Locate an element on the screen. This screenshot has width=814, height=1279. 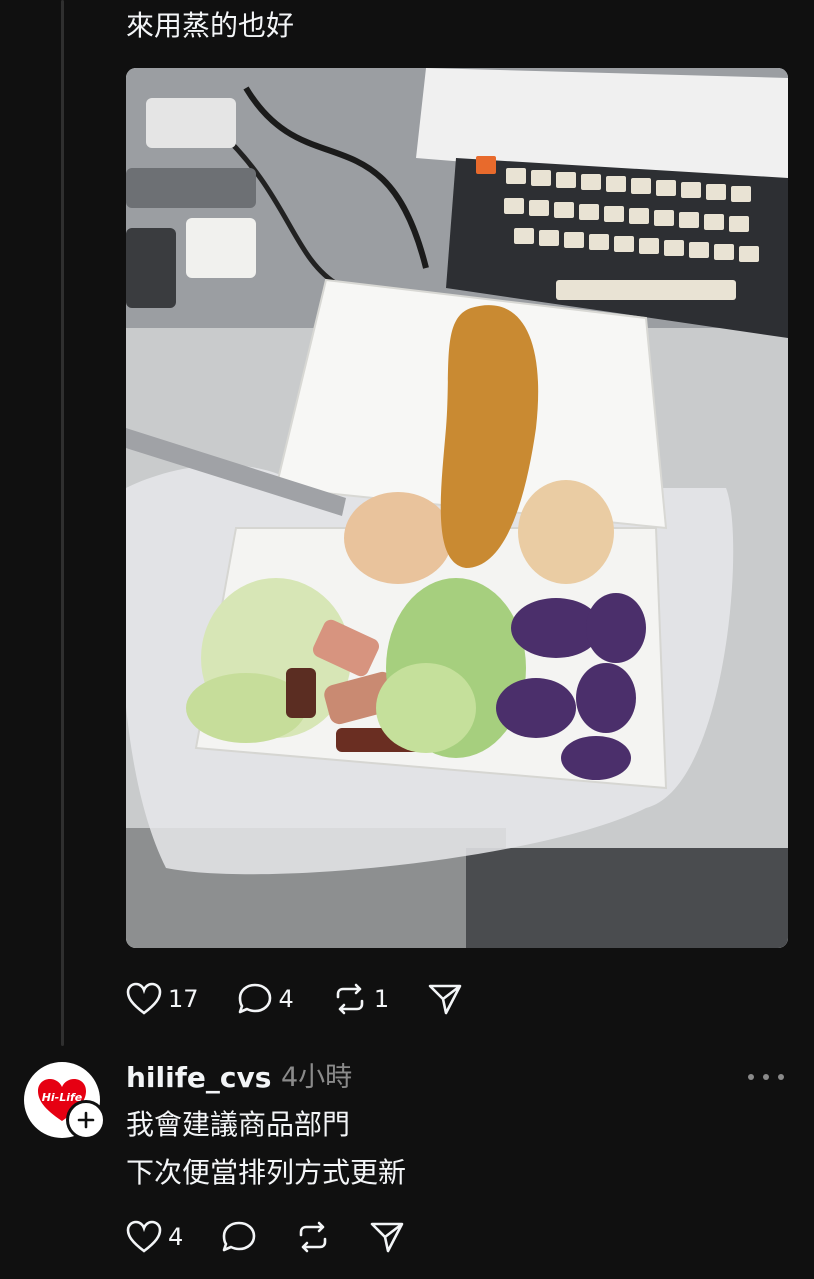
reply-text-line-2: 下次便當排列方式更新 is located at coordinates (266, 1172).